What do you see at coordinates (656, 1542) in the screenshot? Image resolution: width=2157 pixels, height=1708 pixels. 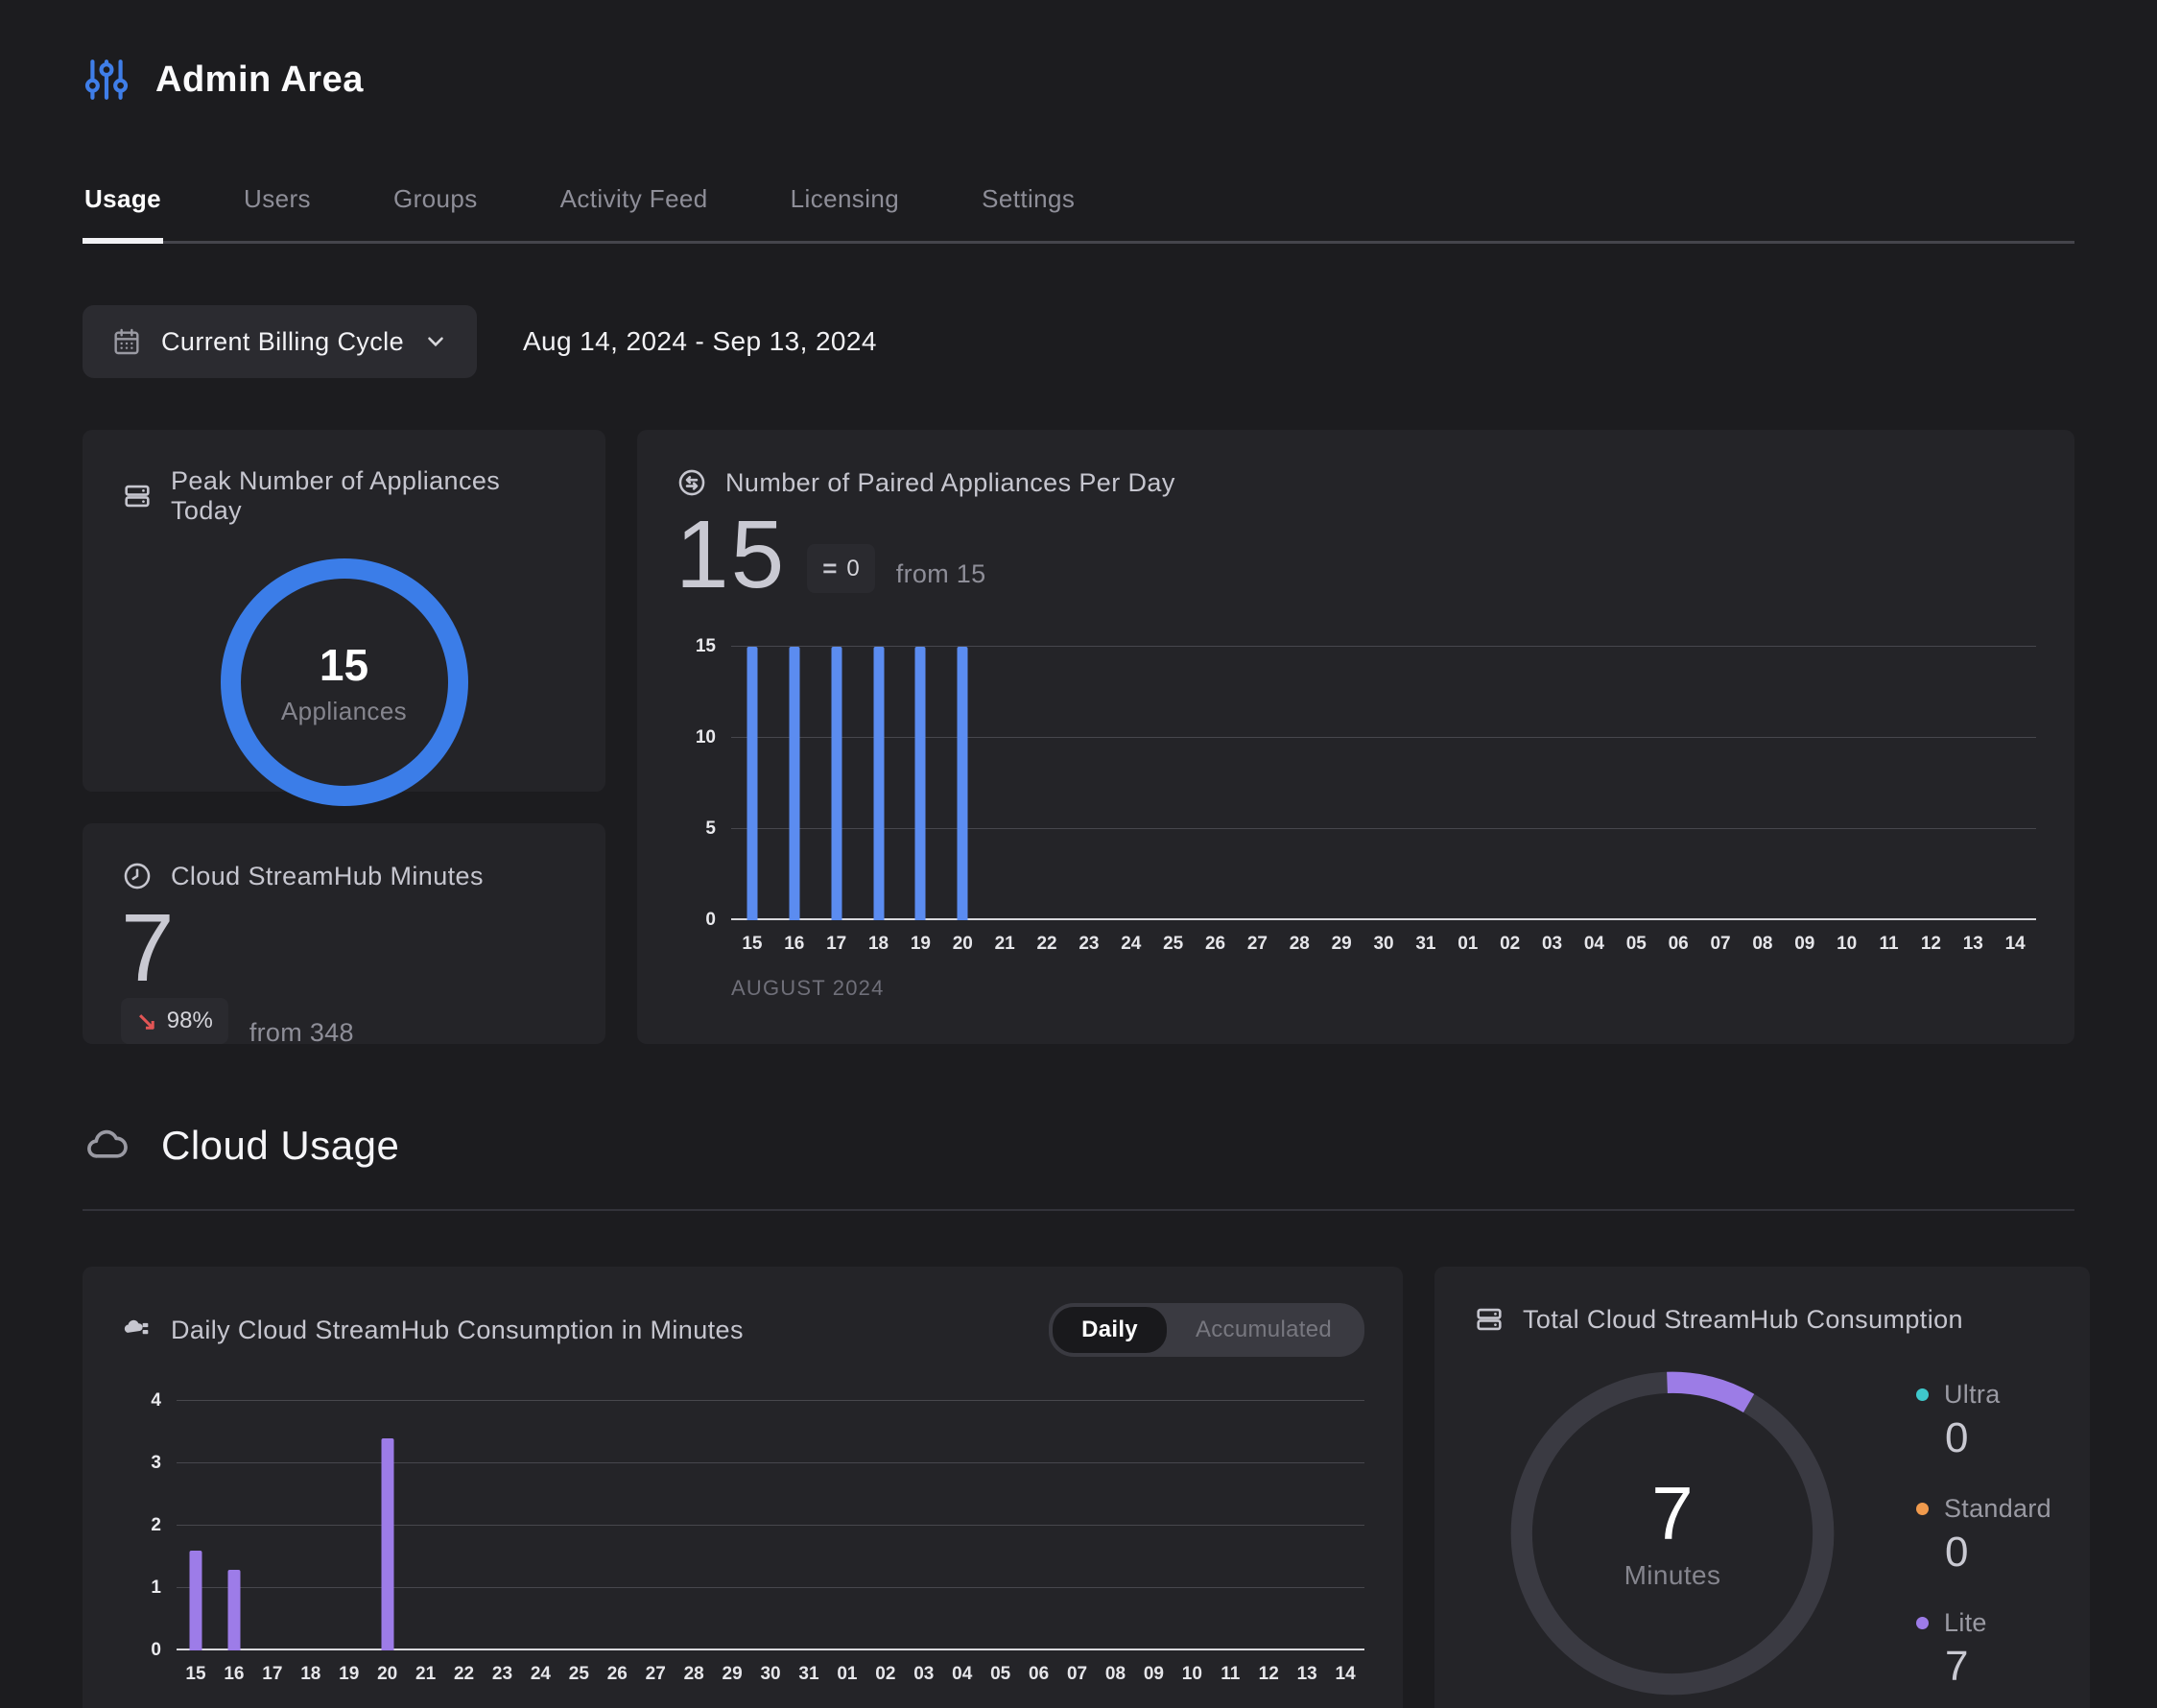 I see `chart-column: 27` at bounding box center [656, 1542].